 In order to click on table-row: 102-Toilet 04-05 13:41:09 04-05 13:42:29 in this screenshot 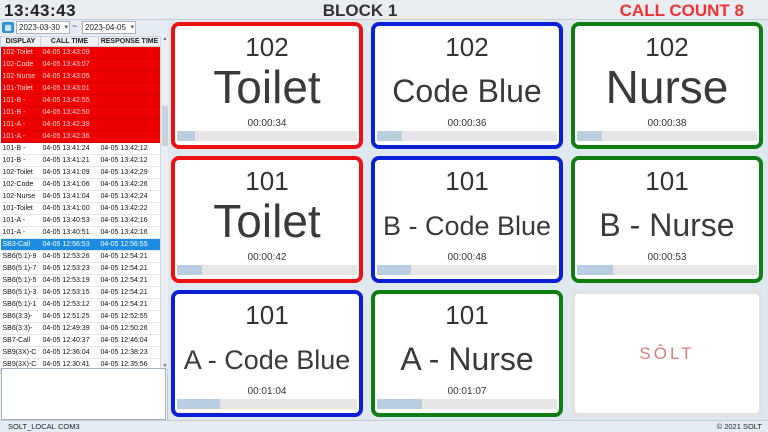, I will do `click(80, 172)`.